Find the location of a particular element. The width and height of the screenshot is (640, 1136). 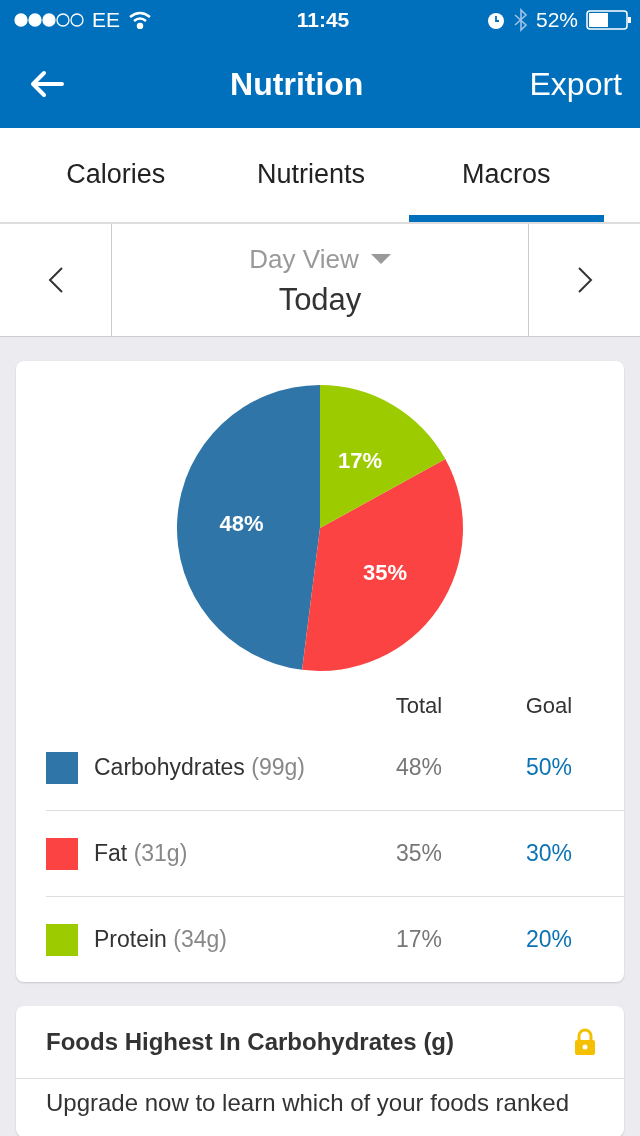

macro-name: Protein (34g) is located at coordinates (160, 939).